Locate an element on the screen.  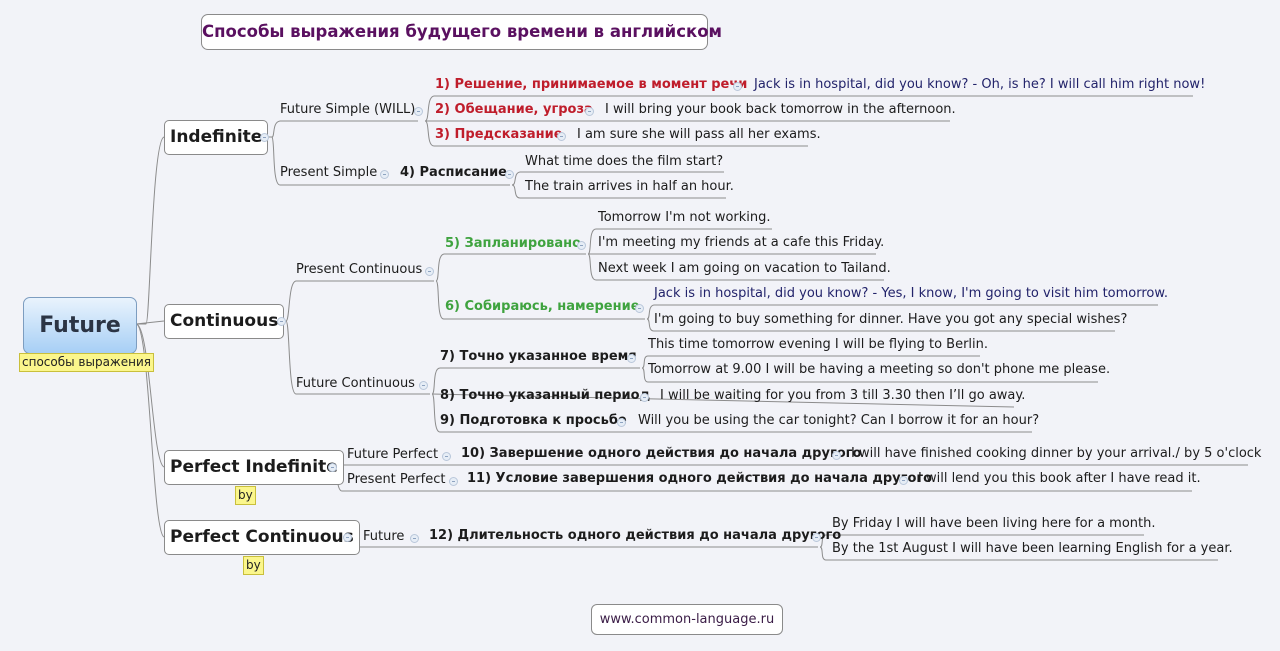
perfect-indefinite-note: by is located at coordinates (245, 495).